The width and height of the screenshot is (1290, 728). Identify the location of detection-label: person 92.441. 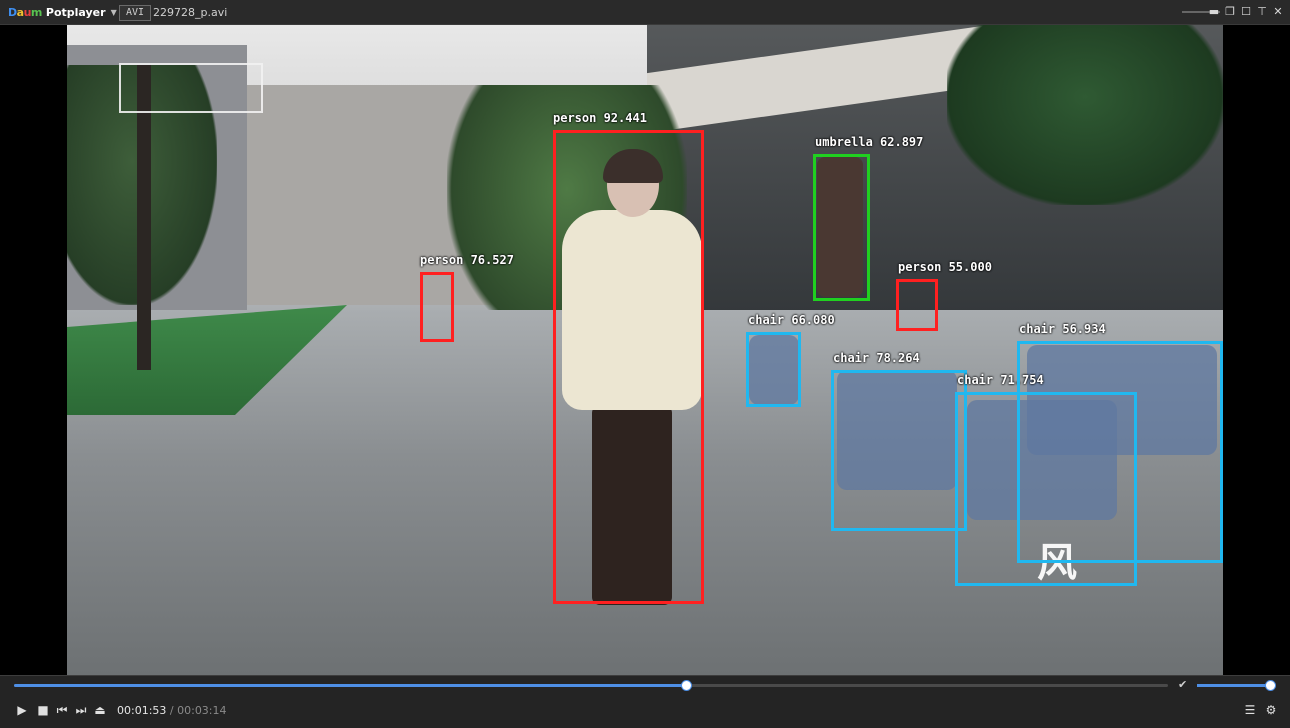
(600, 118).